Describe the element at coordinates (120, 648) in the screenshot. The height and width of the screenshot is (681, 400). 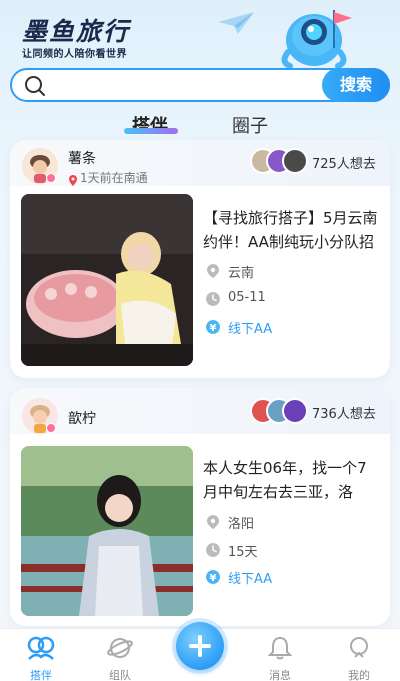
I see `planet-icon` at that location.